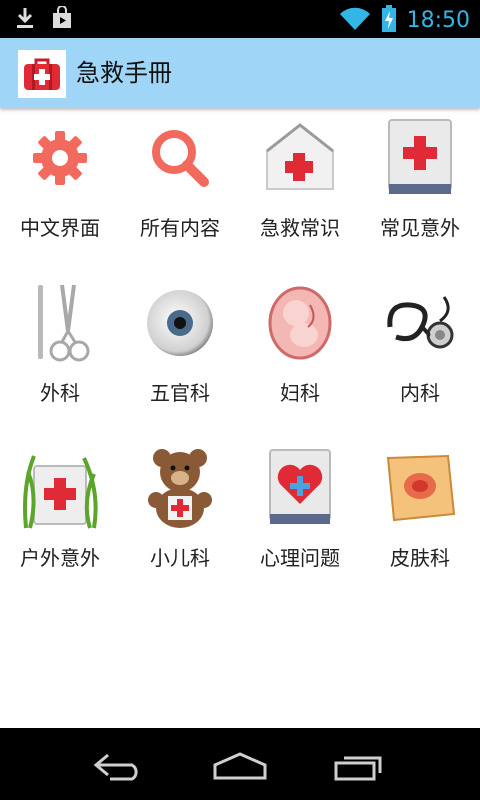 The image size is (480, 800). Describe the element at coordinates (420, 323) in the screenshot. I see `stethoscope-icon` at that location.